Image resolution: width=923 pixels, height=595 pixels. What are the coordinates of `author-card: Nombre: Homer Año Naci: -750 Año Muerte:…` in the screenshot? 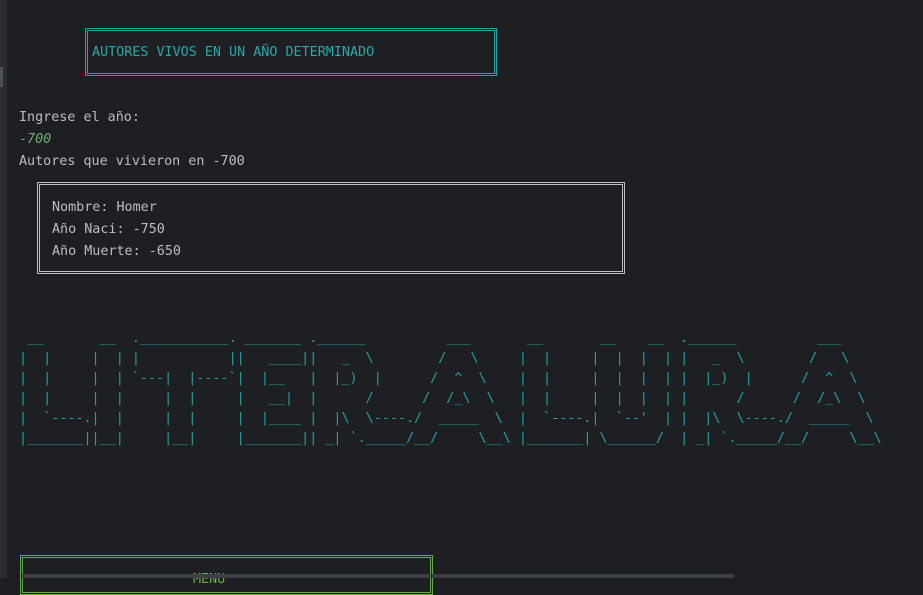 It's located at (331, 228).